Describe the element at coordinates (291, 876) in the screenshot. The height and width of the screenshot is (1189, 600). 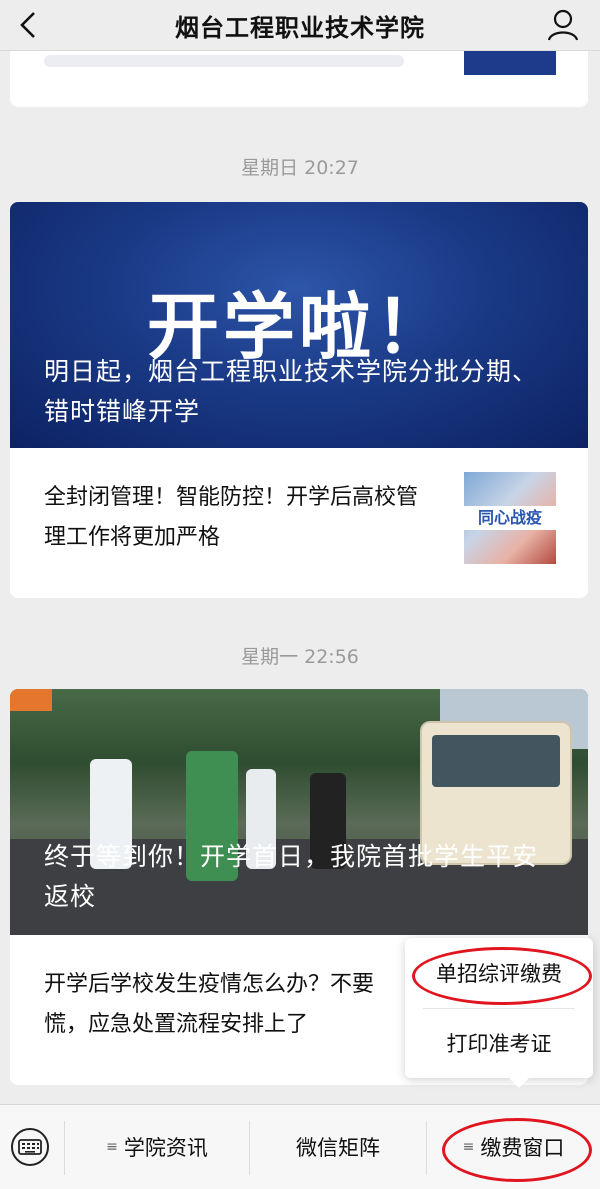
I see `hero-caption: 终于等到你！开学首日，我院首批学生平安返校` at that location.